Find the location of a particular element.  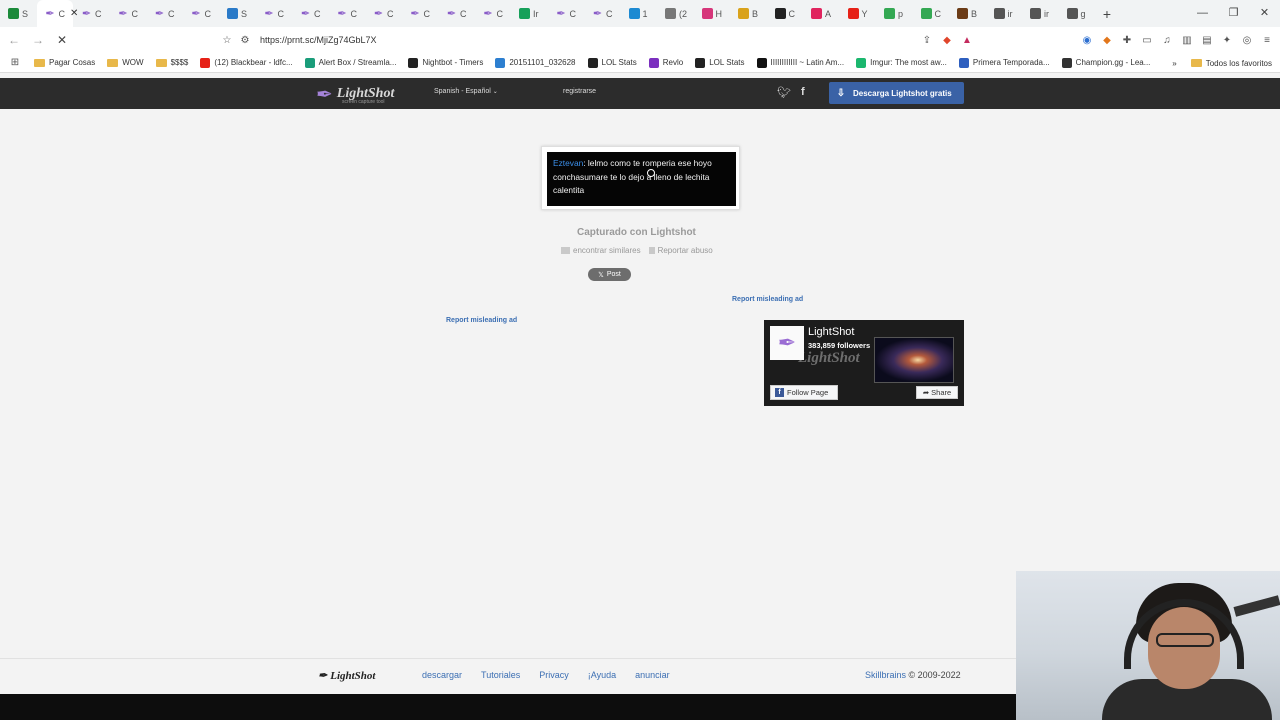

find-similar-link: encontrar similares is located at coordinates (601, 250).